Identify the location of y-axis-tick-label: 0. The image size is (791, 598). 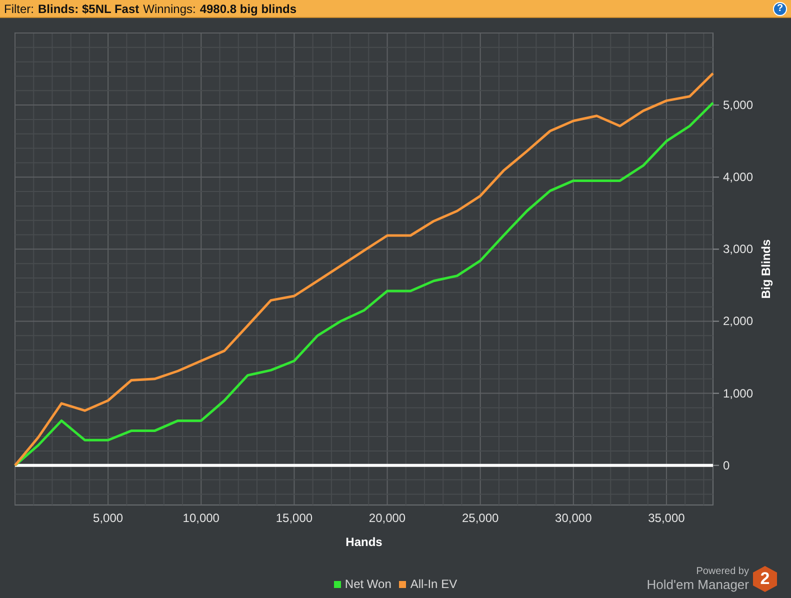
(726, 465).